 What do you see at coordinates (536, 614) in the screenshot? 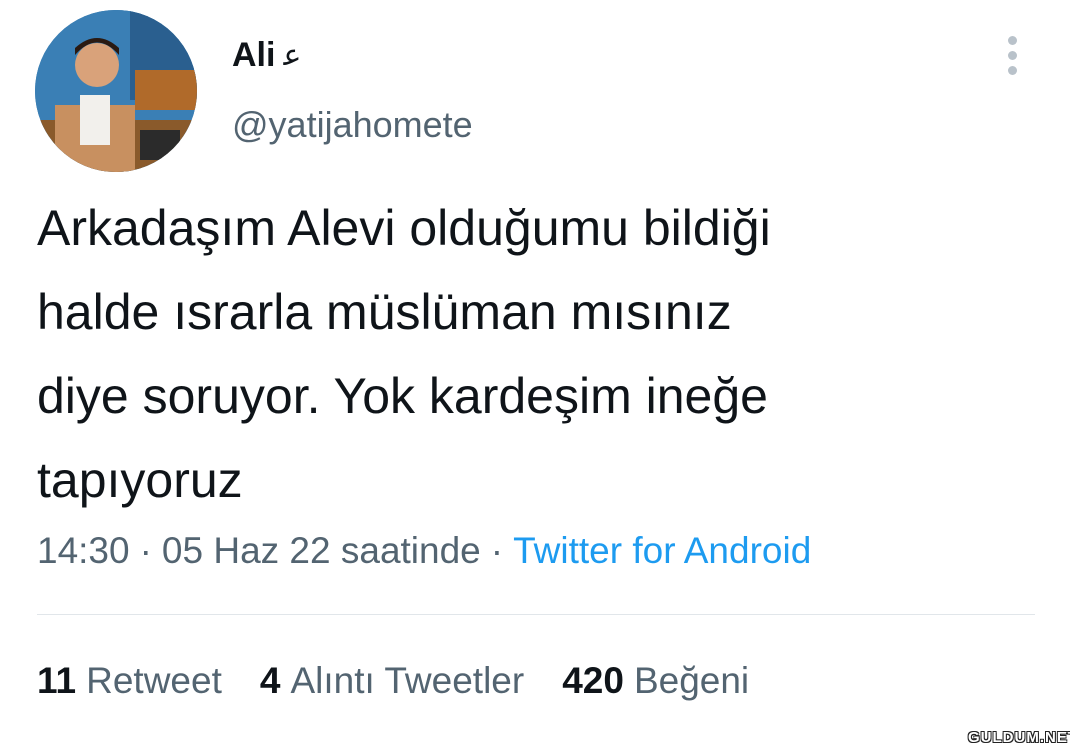
I see `divider` at bounding box center [536, 614].